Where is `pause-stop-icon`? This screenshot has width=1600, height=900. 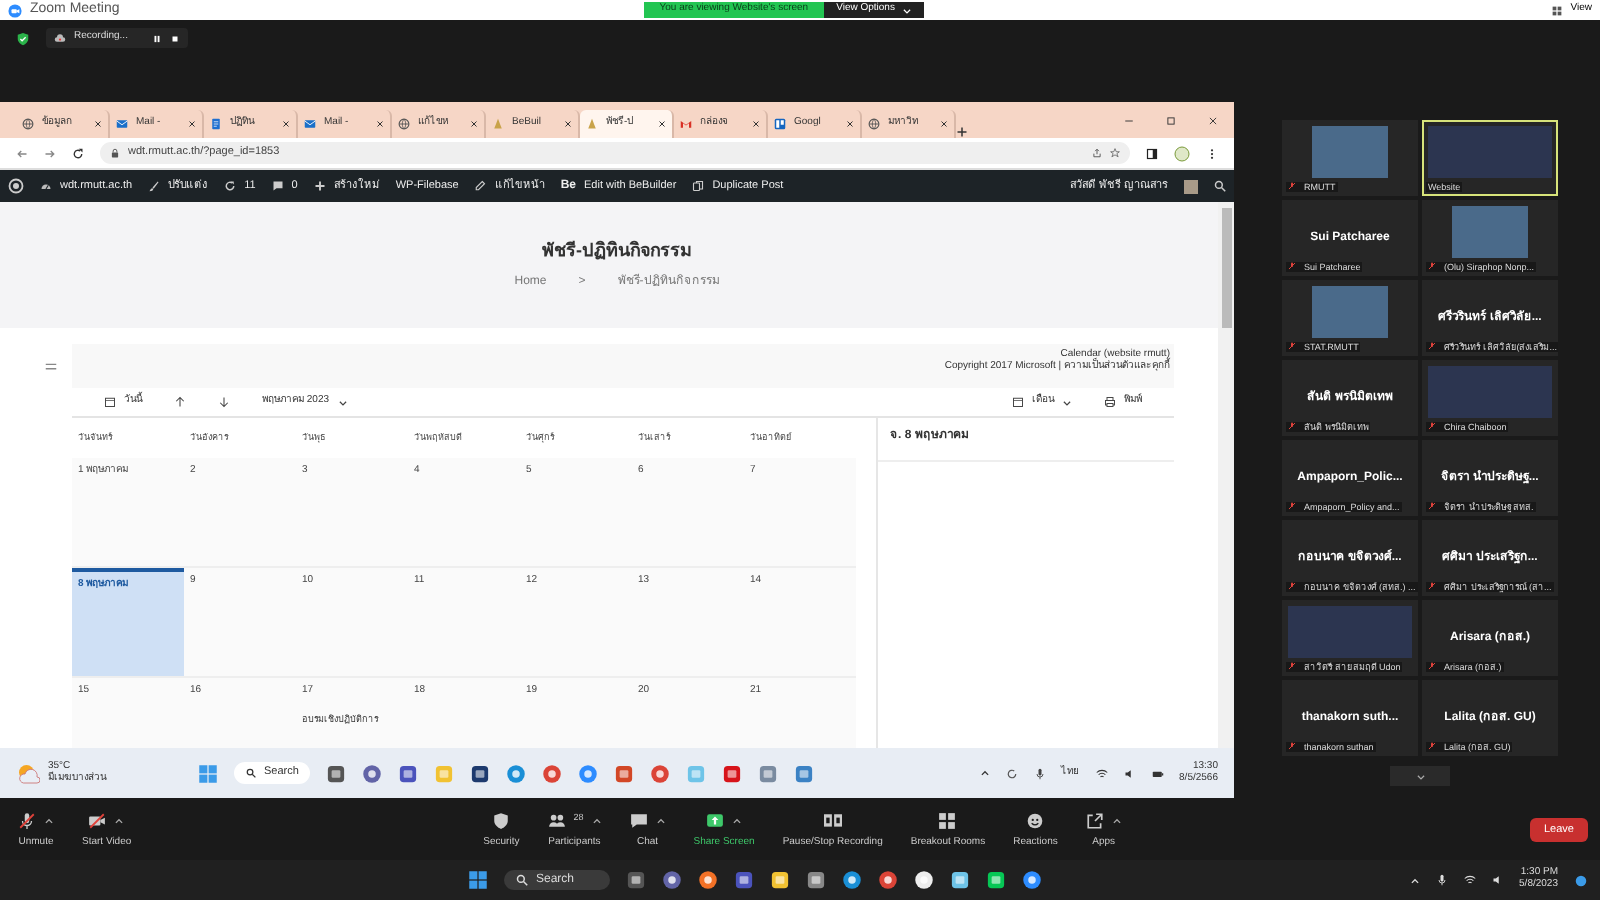 pause-stop-icon is located at coordinates (832, 820).